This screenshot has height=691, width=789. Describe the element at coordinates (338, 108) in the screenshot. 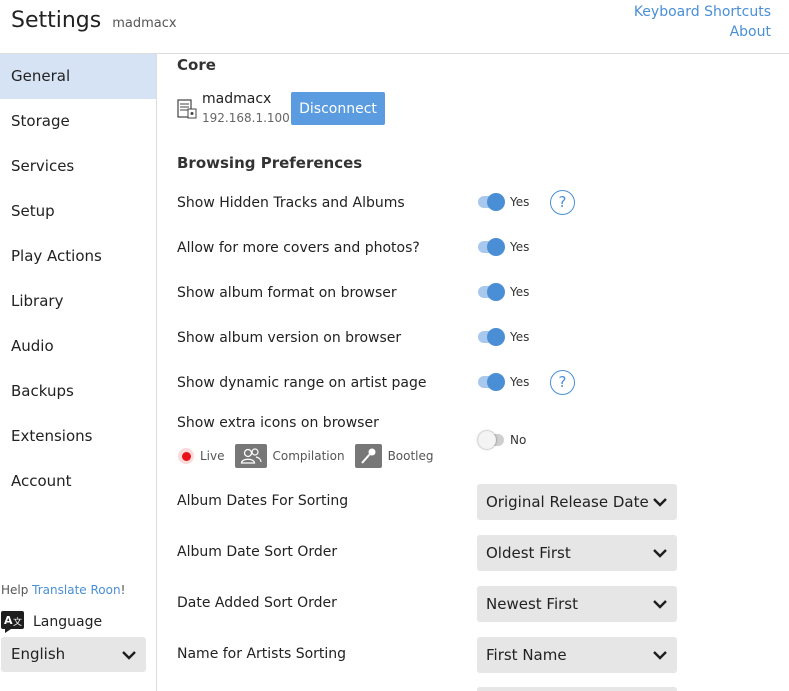

I see `disconnect-button: Disconnect` at that location.